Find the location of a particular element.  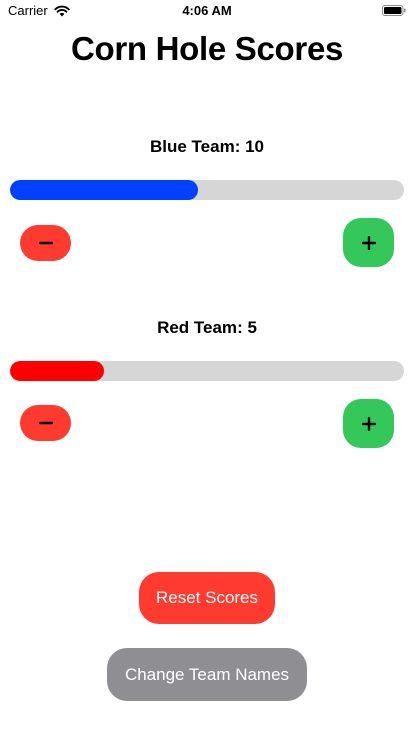

red-team-decrement-button is located at coordinates (45, 423).